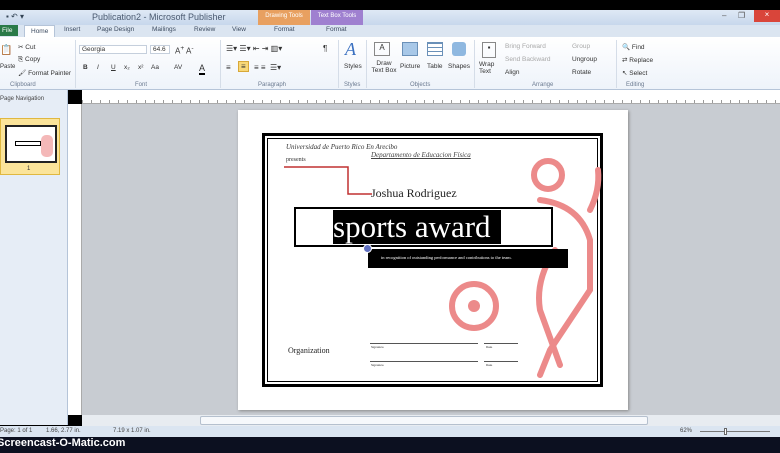 The height and width of the screenshot is (453, 780). Describe the element at coordinates (140, 67) in the screenshot. I see `superscript-button: x²` at that location.